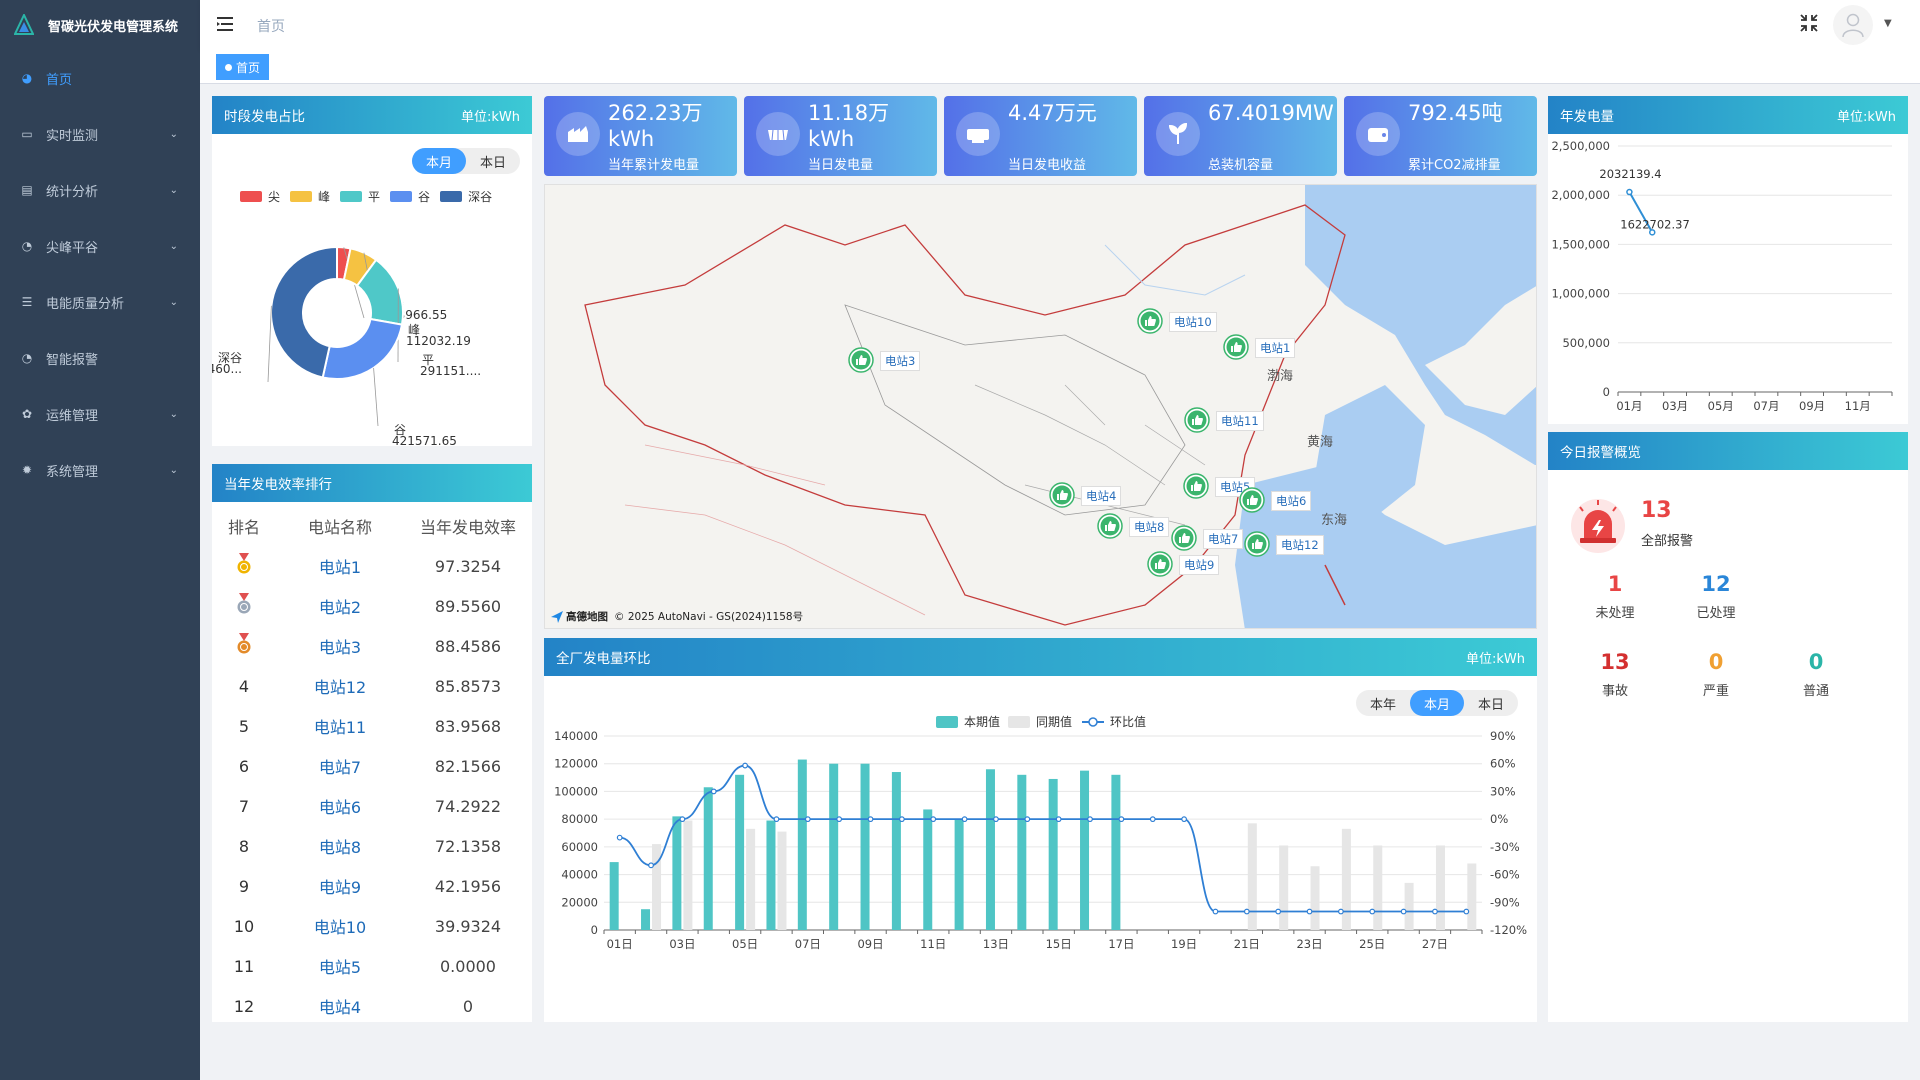 This screenshot has width=1920, height=1080. I want to click on table-row: 电站1 97.3254, so click(372, 566).